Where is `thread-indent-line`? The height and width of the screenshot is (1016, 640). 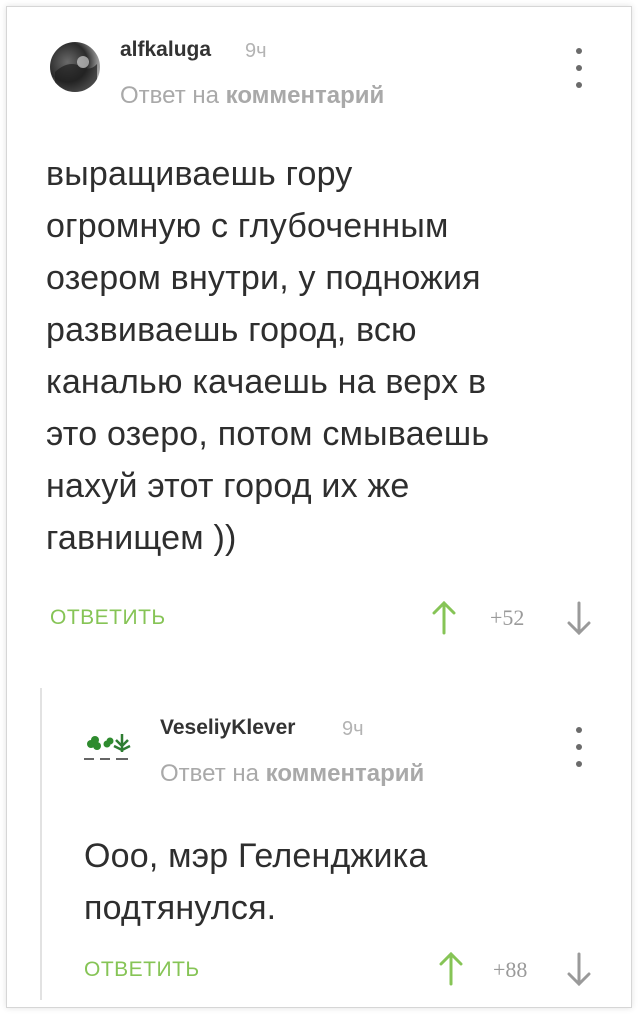
thread-indent-line is located at coordinates (41, 844).